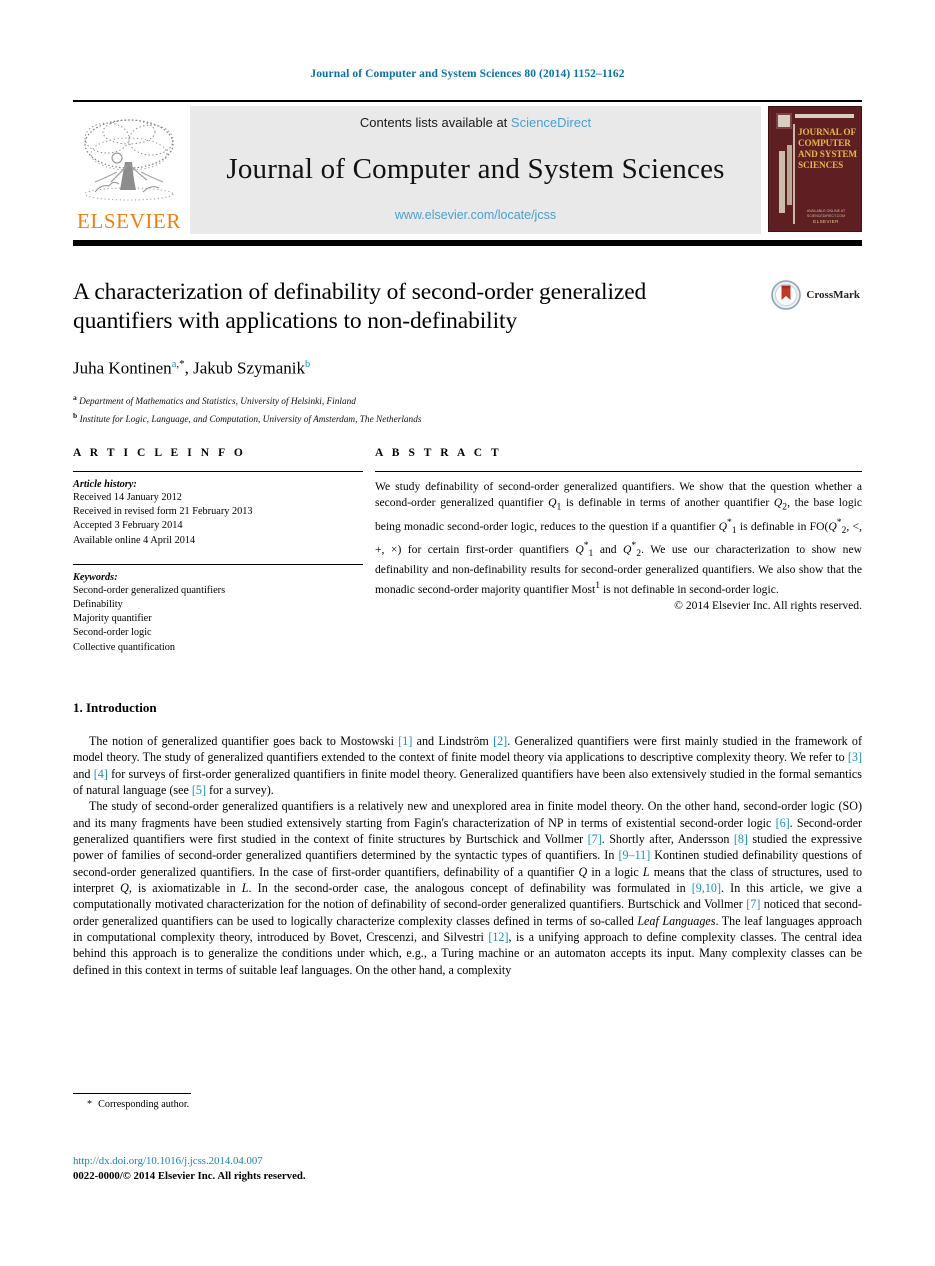  Describe the element at coordinates (722, 526) in the screenshot. I see `abstract-quantifier-q3: Q` at that location.